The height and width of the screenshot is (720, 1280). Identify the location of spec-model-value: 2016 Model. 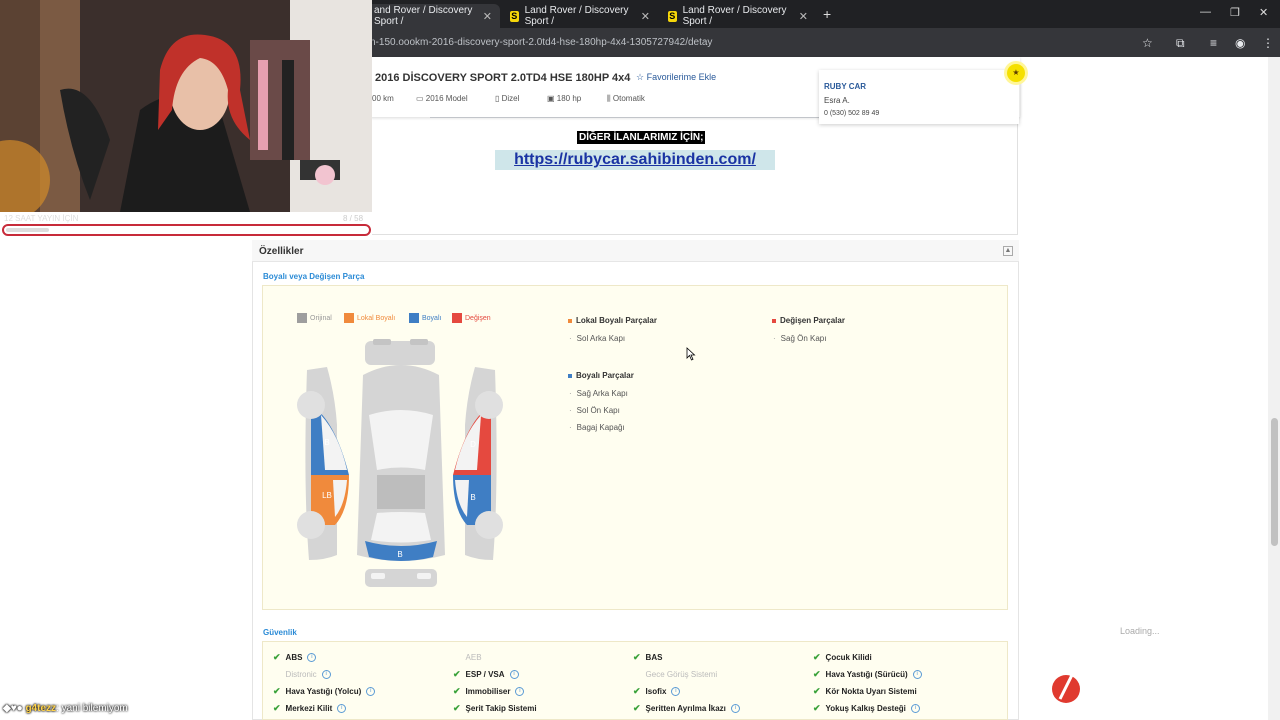
(446, 98).